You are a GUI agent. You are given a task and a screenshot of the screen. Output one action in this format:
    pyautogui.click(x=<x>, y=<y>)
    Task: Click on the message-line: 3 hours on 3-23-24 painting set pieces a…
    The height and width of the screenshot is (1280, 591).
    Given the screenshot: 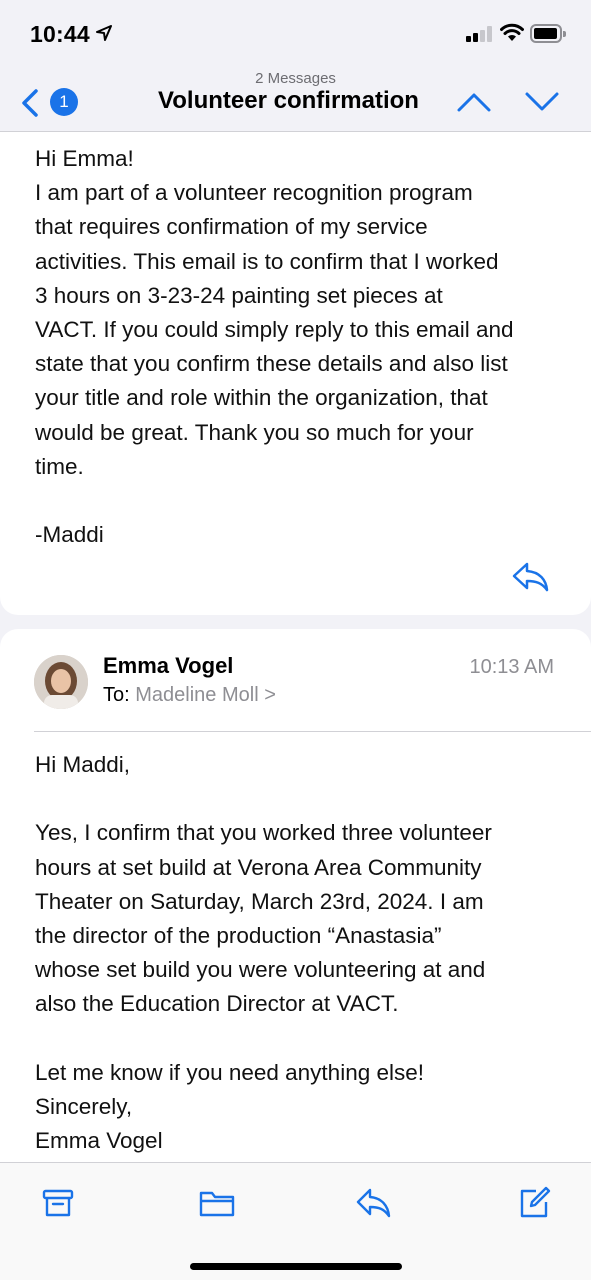 What is the action you would take?
    pyautogui.click(x=239, y=295)
    